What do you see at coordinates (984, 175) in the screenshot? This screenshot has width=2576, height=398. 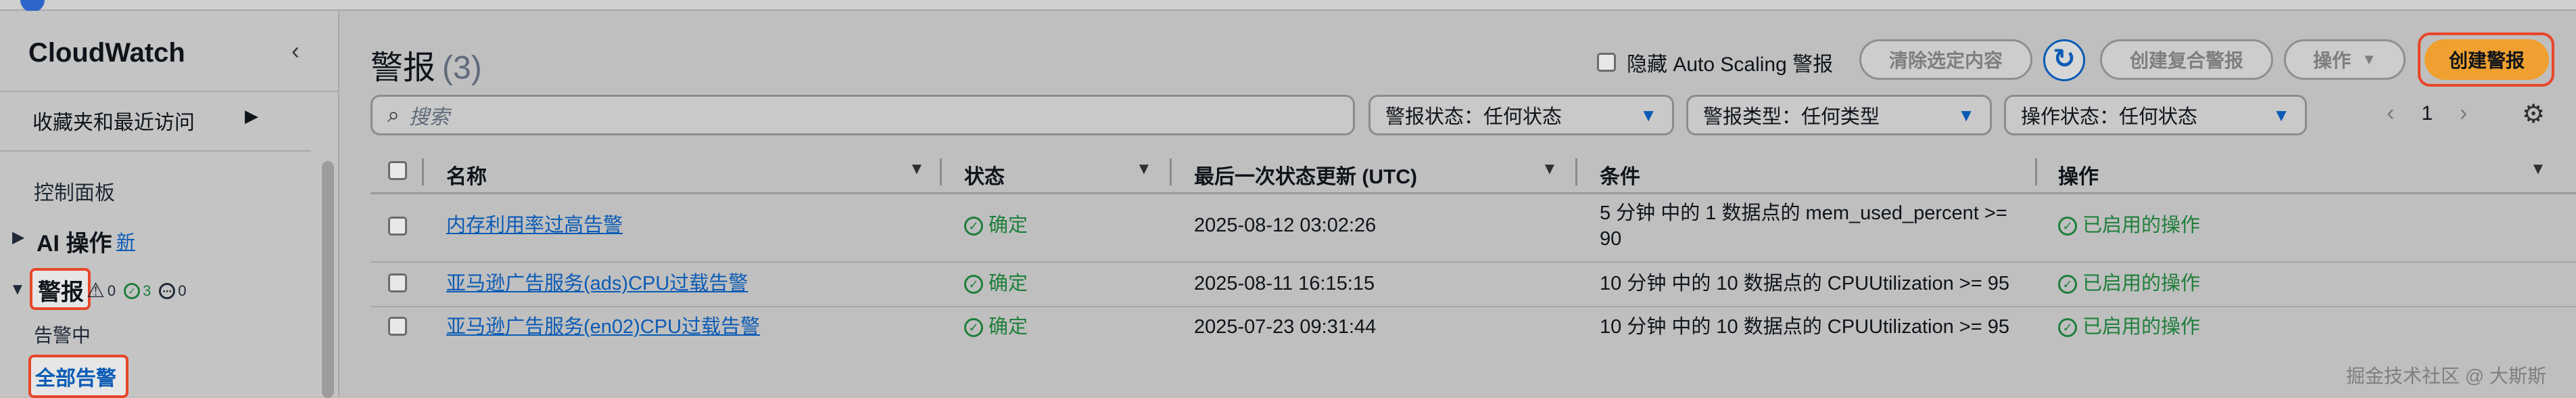 I see `column-header-state: 状态` at bounding box center [984, 175].